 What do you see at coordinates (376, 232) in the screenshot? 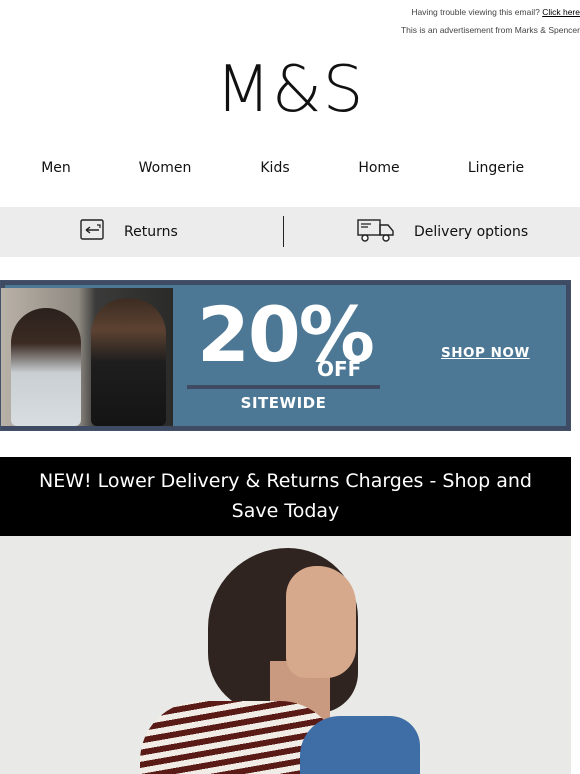
I see `delivery-van-icon` at bounding box center [376, 232].